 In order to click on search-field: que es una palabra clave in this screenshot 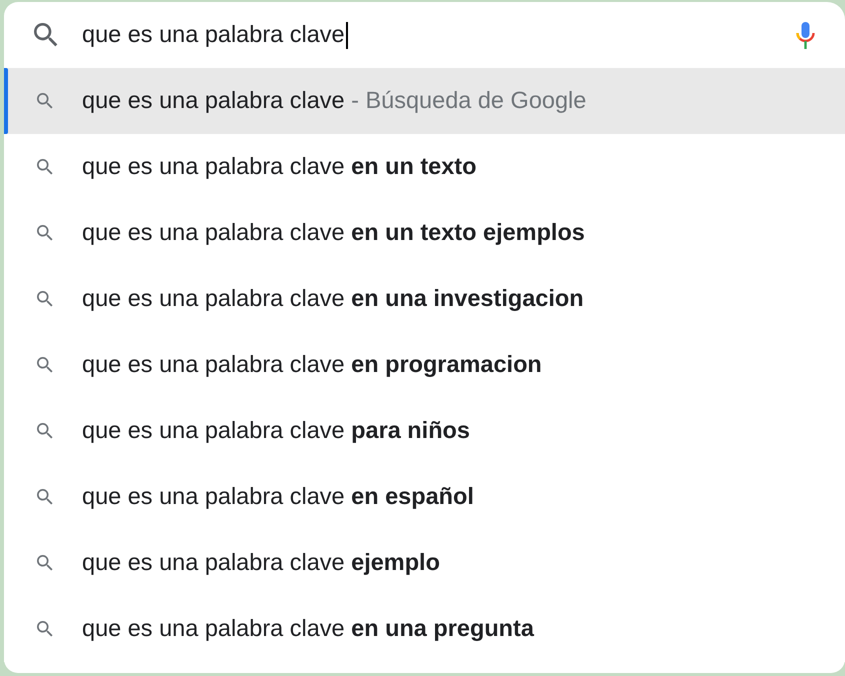, I will do `click(439, 35)`.